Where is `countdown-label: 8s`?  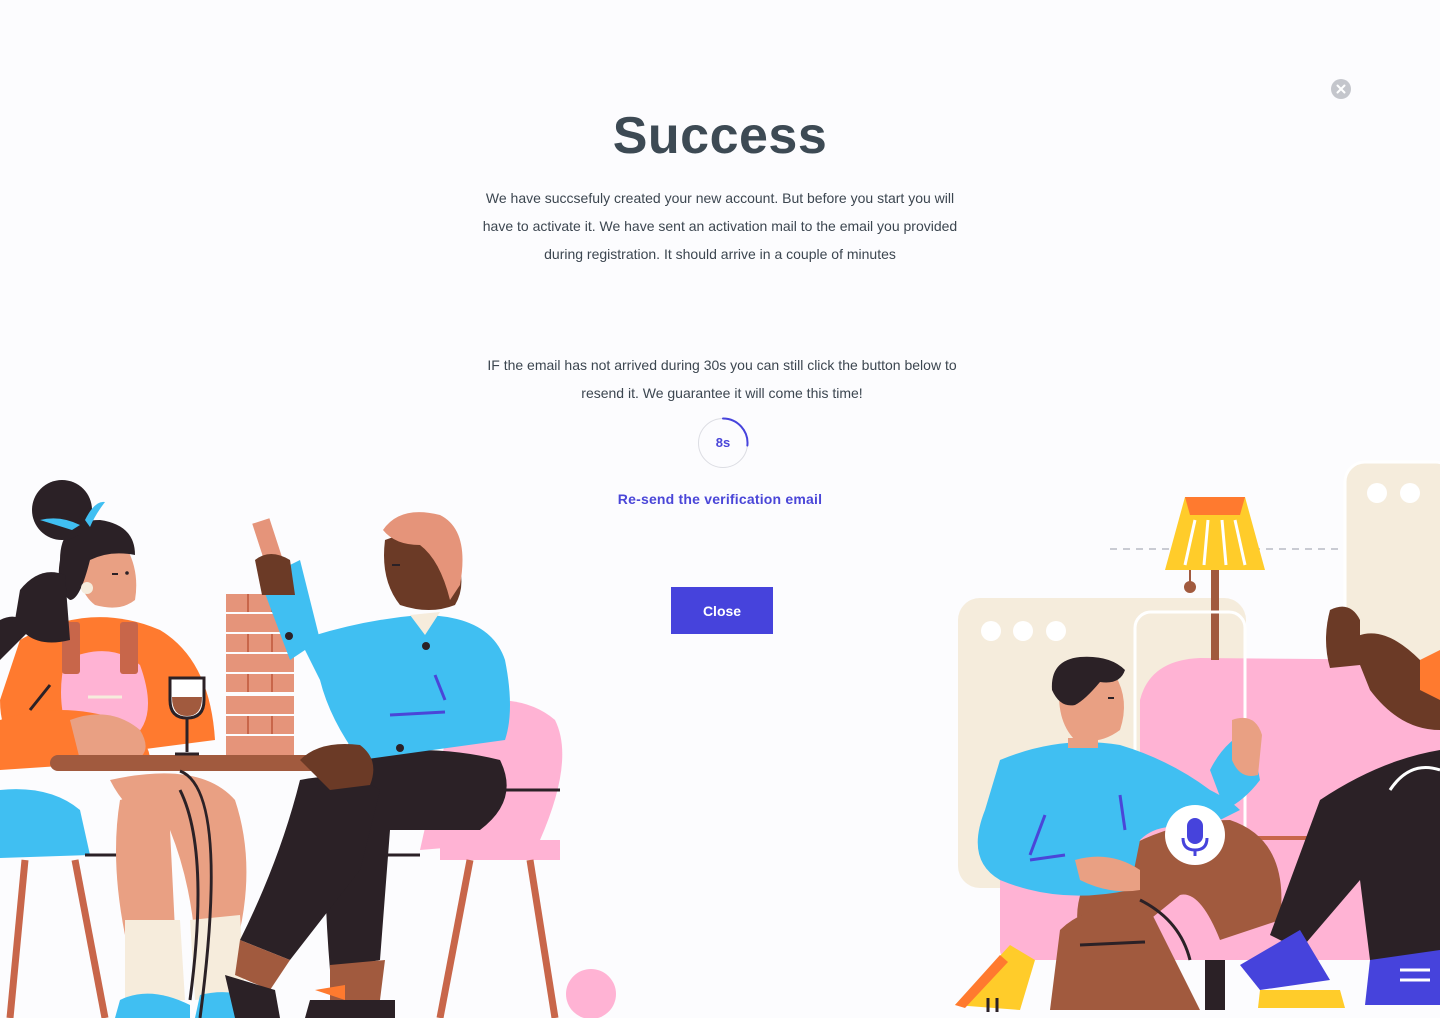 countdown-label: 8s is located at coordinates (723, 442).